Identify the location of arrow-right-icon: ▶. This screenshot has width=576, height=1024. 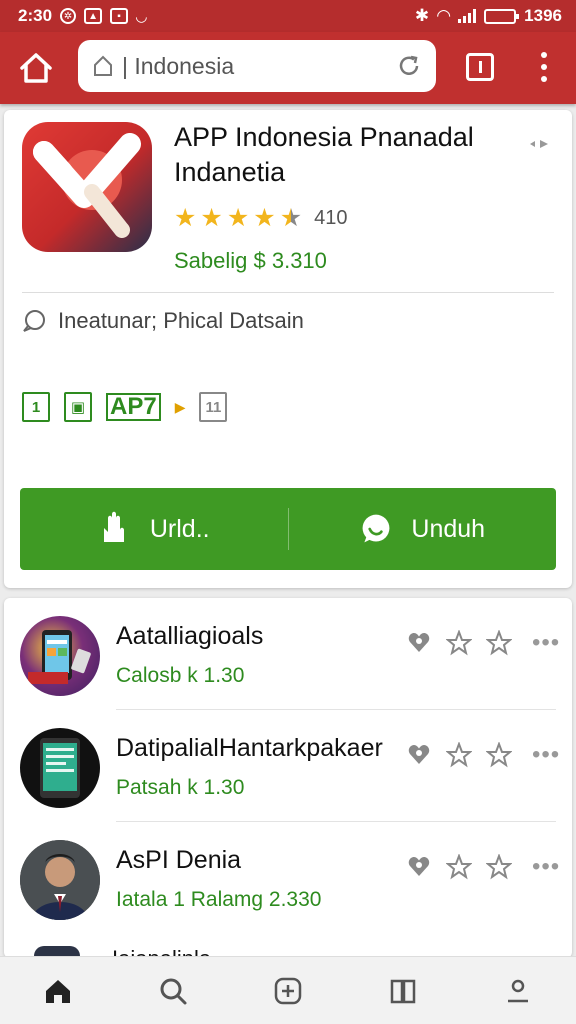
(180, 406).